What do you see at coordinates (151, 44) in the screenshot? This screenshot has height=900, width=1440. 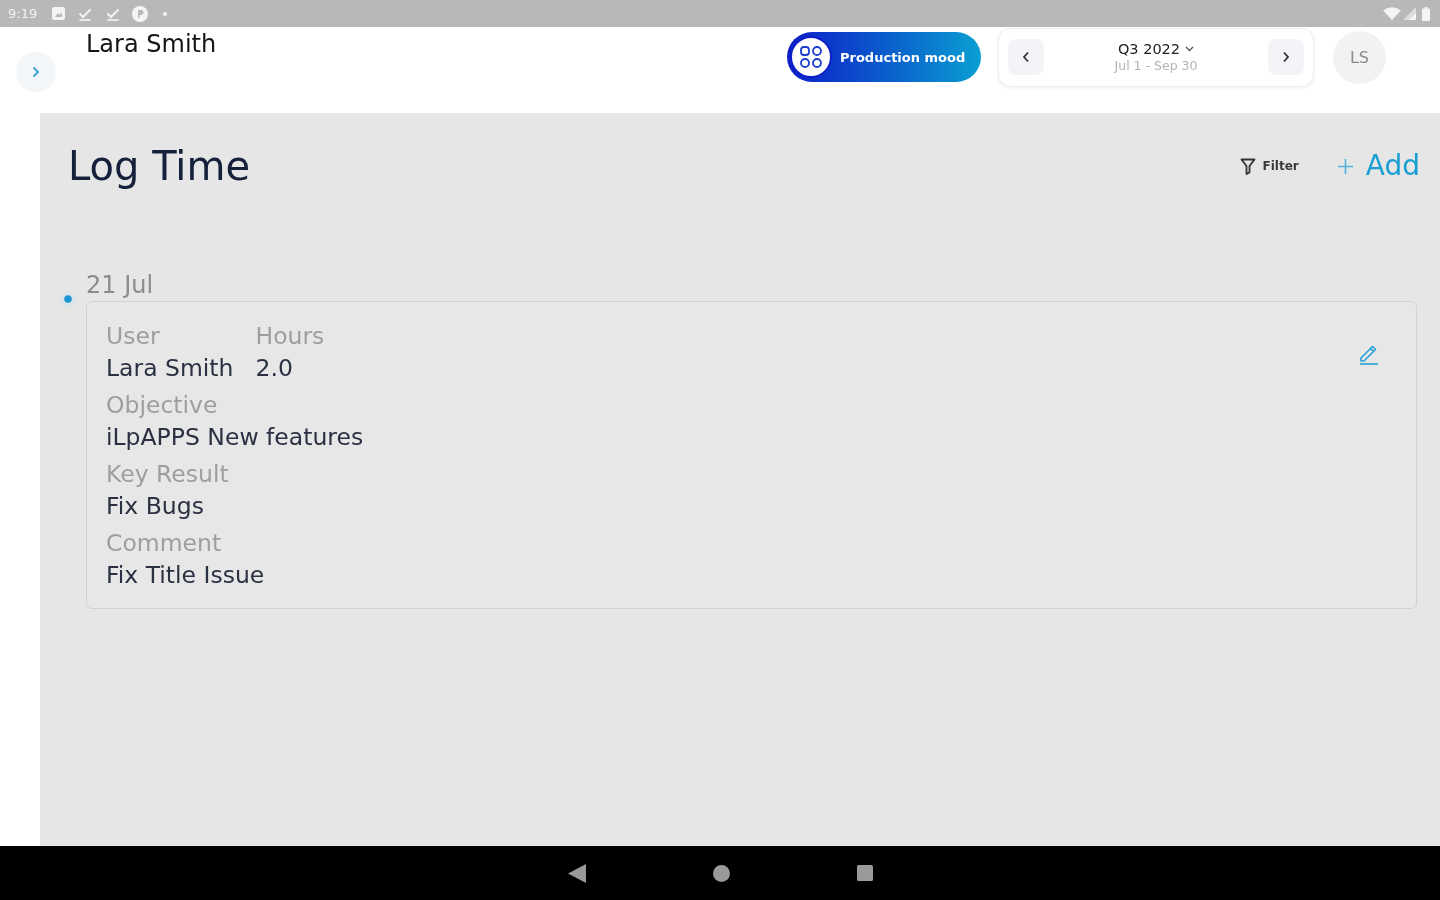 I see `user-name: Lara Smith` at bounding box center [151, 44].